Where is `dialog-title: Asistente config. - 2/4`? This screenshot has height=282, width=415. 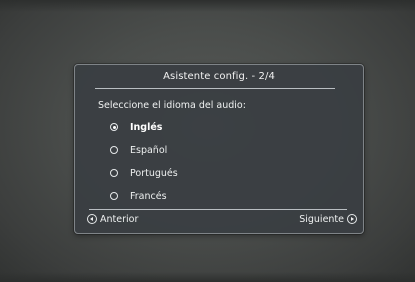 dialog-title: Asistente config. - 2/4 is located at coordinates (219, 76).